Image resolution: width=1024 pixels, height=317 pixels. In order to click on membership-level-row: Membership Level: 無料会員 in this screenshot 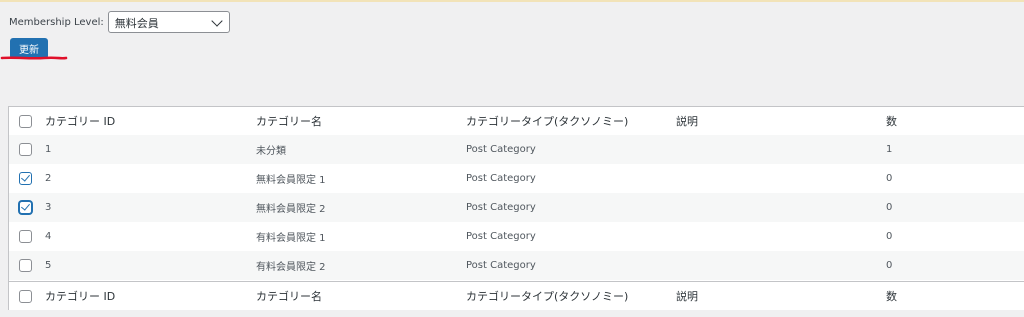, I will do `click(119, 22)`.